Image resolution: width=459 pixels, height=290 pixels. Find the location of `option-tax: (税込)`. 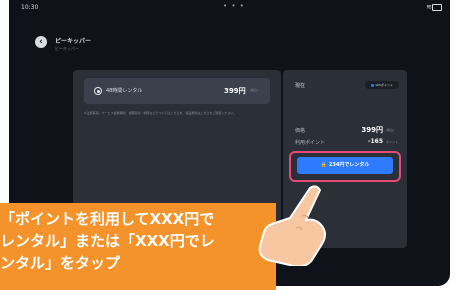

option-tax: (税込) is located at coordinates (254, 90).